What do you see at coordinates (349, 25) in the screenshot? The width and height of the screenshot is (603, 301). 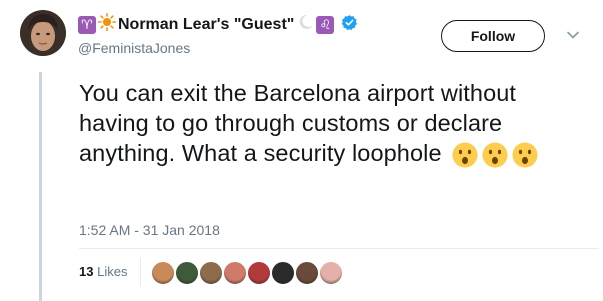 I see `verified-badge-icon` at bounding box center [349, 25].